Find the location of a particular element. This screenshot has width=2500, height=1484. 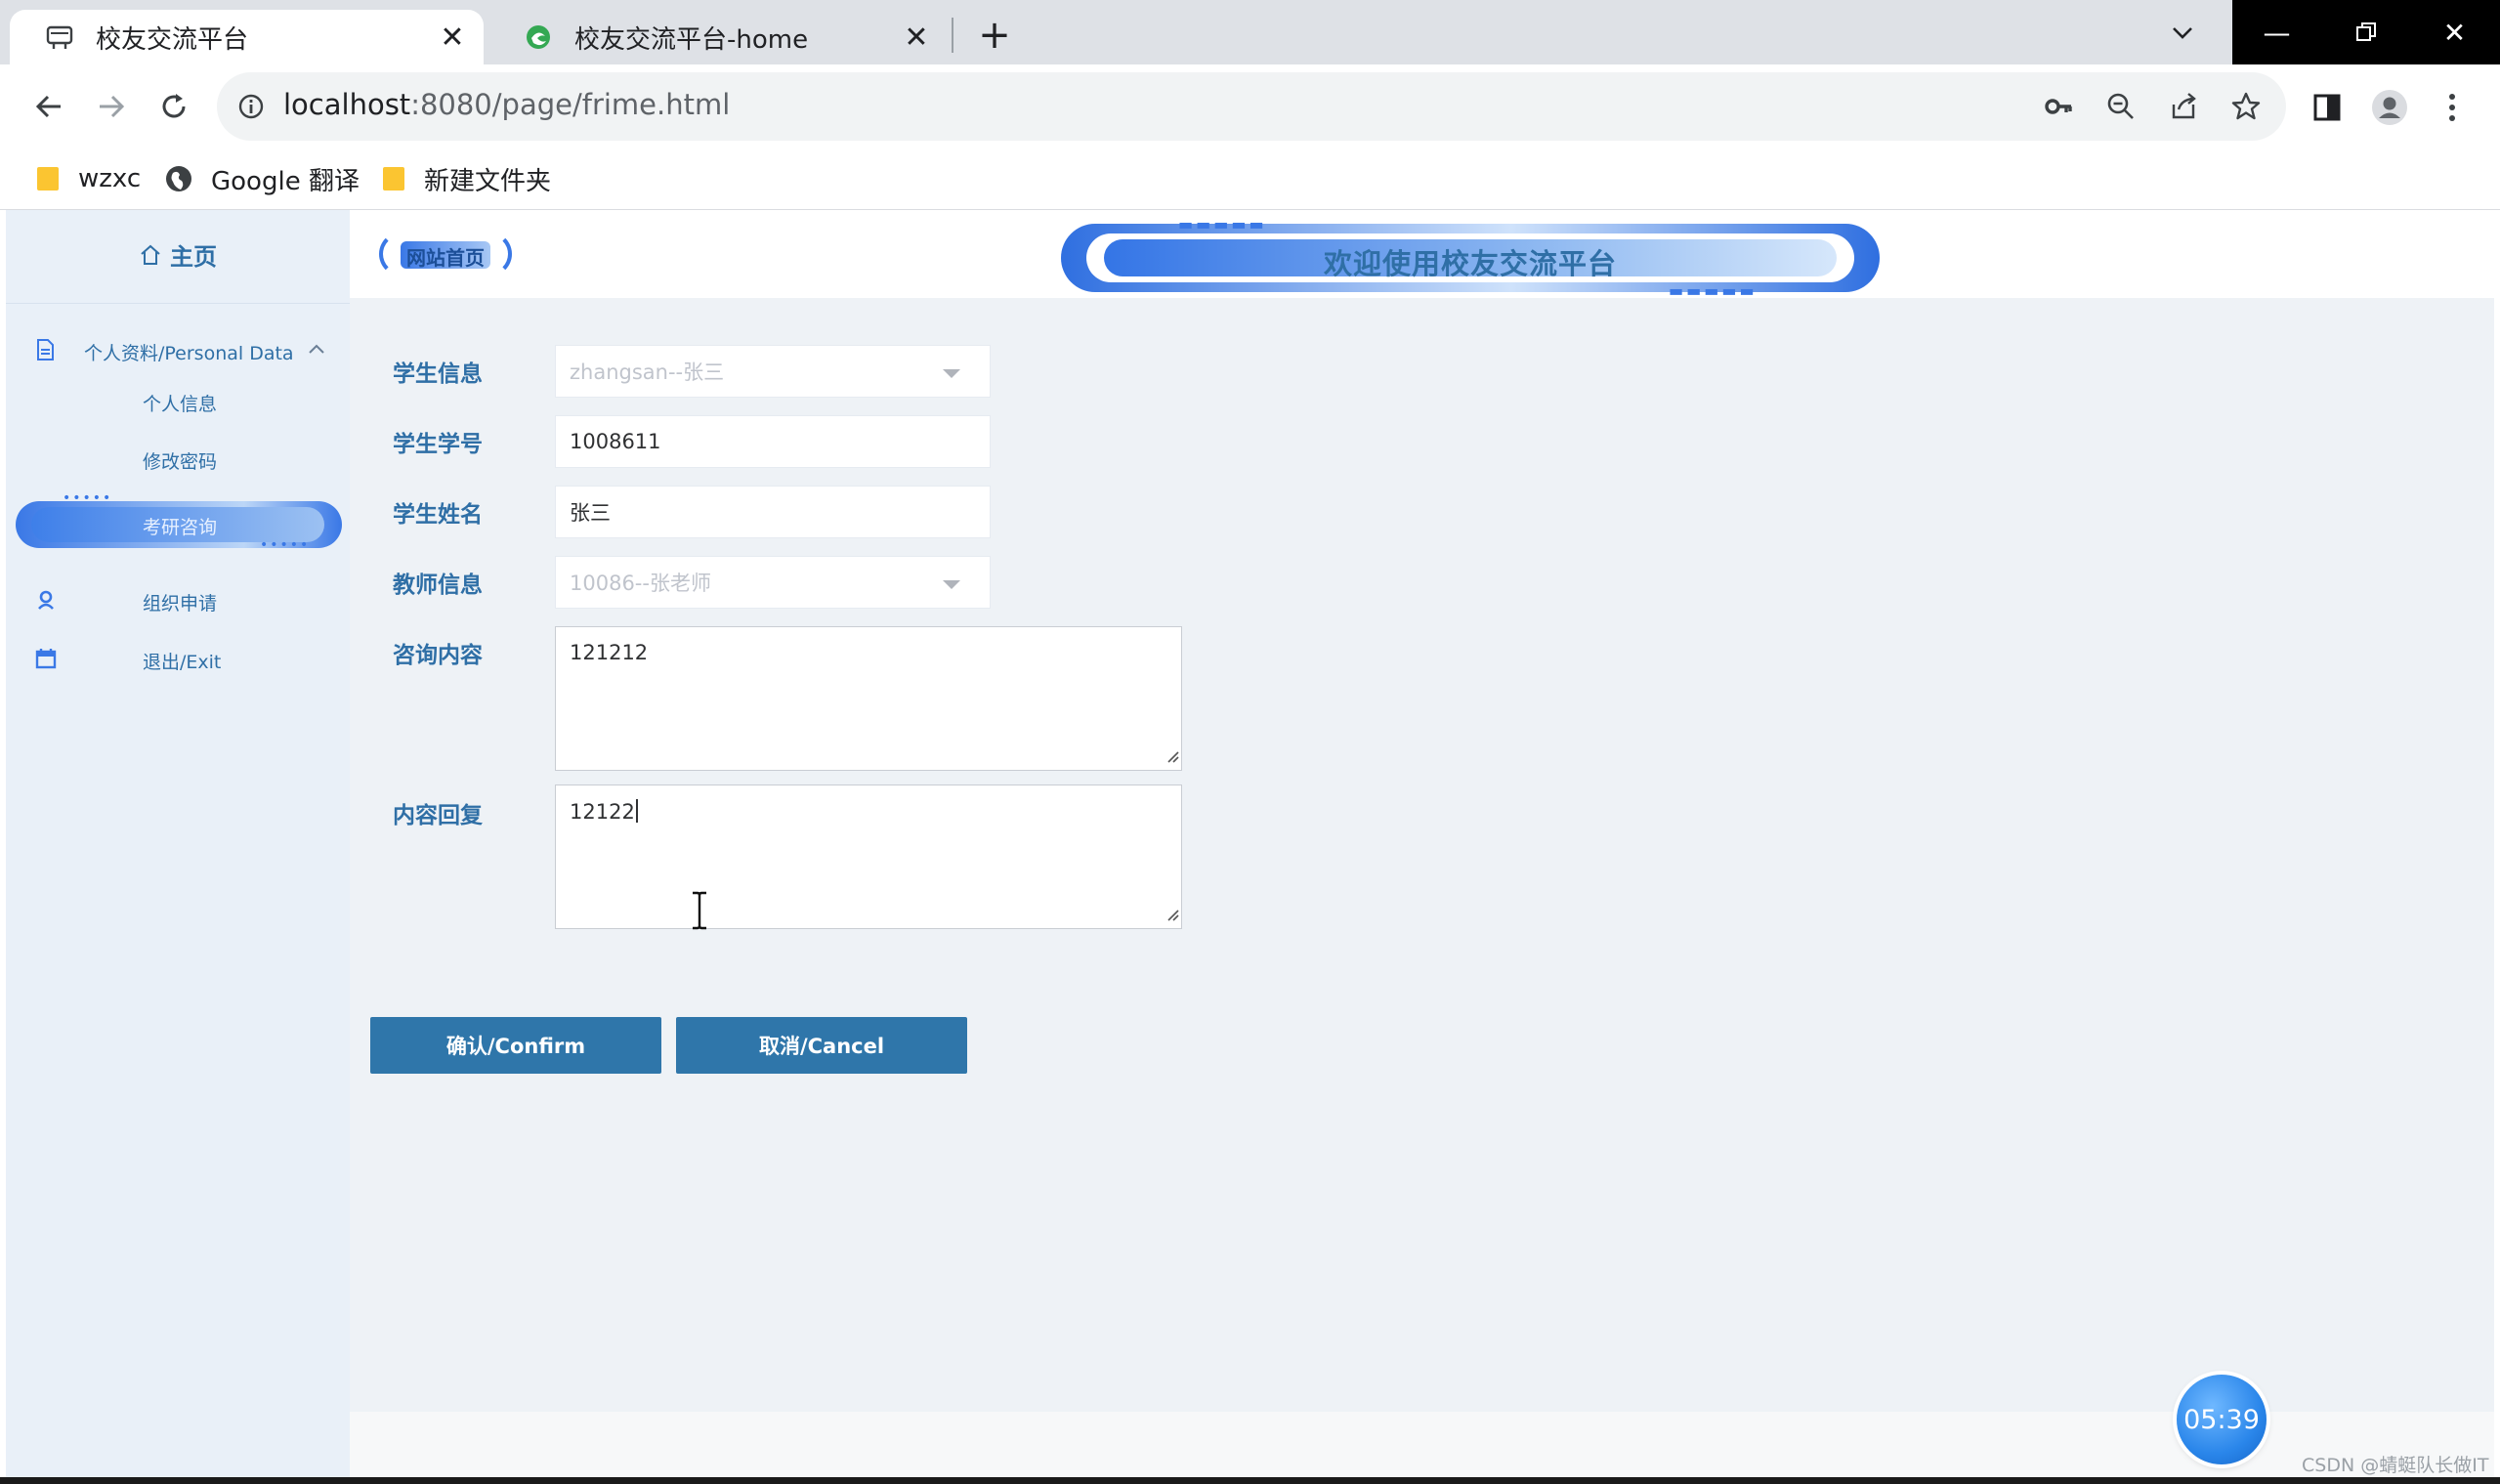

student-info-label: 学生信息 is located at coordinates (438, 374).